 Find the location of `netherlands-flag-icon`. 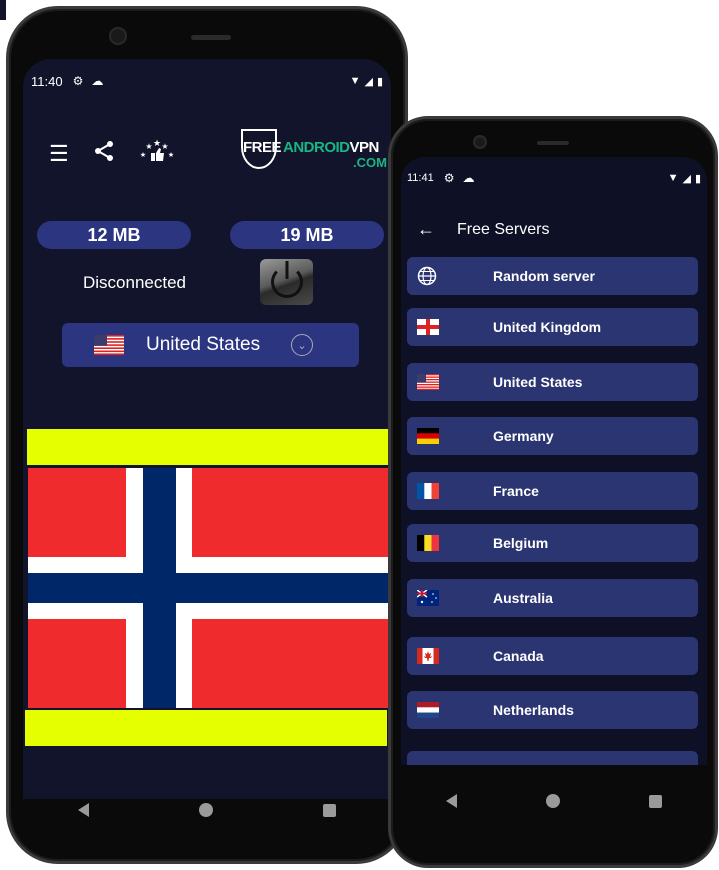

netherlands-flag-icon is located at coordinates (428, 710).